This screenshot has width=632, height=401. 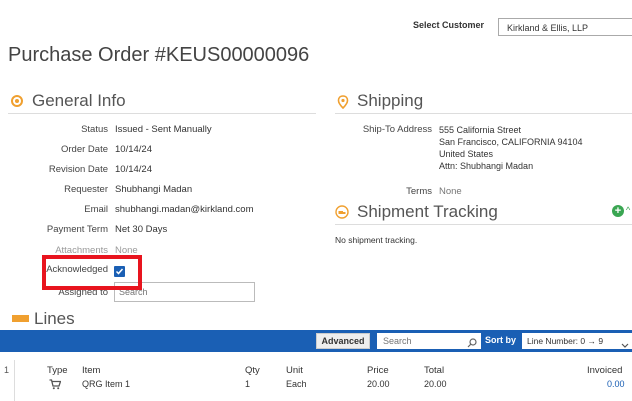 I want to click on cart-icon, so click(x=55, y=383).